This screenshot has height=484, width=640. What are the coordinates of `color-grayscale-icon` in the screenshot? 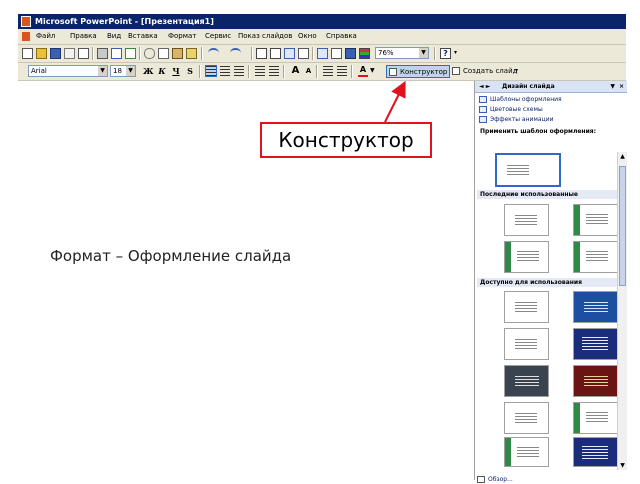 It's located at (364, 53).